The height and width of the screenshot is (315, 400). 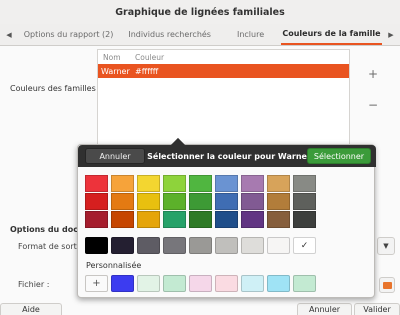 What do you see at coordinates (386, 246) in the screenshot?
I see `chevron-down-icon: ▼` at bounding box center [386, 246].